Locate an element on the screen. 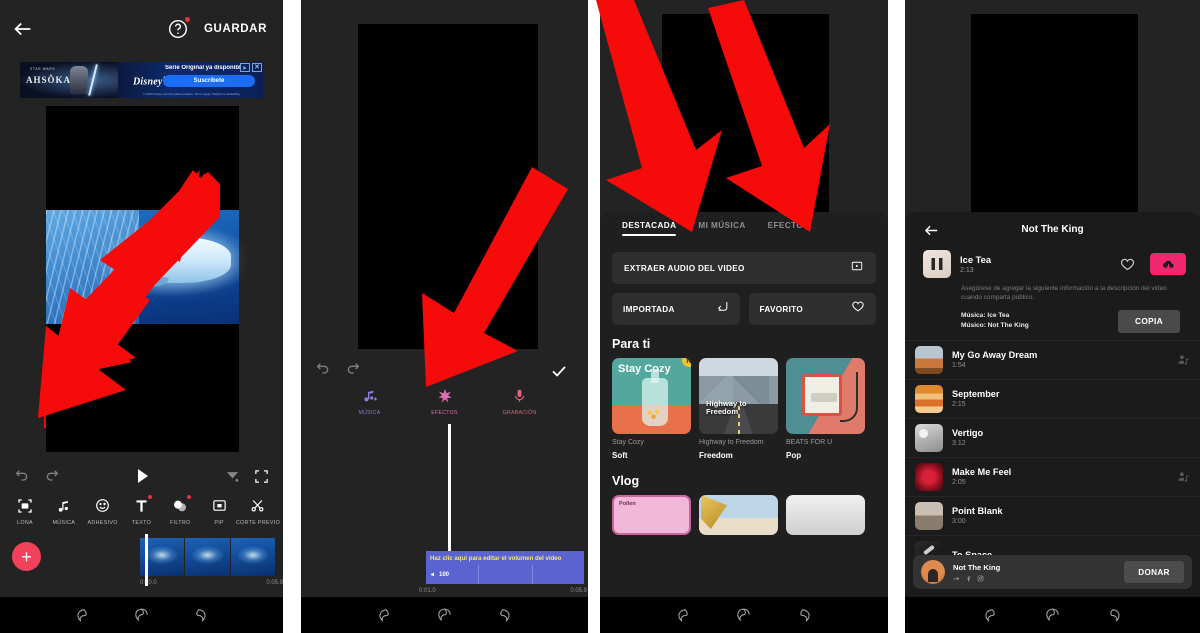 The width and height of the screenshot is (1200, 633). timeline-timecodes: 0:01.0 0:05.9 is located at coordinates (503, 591).